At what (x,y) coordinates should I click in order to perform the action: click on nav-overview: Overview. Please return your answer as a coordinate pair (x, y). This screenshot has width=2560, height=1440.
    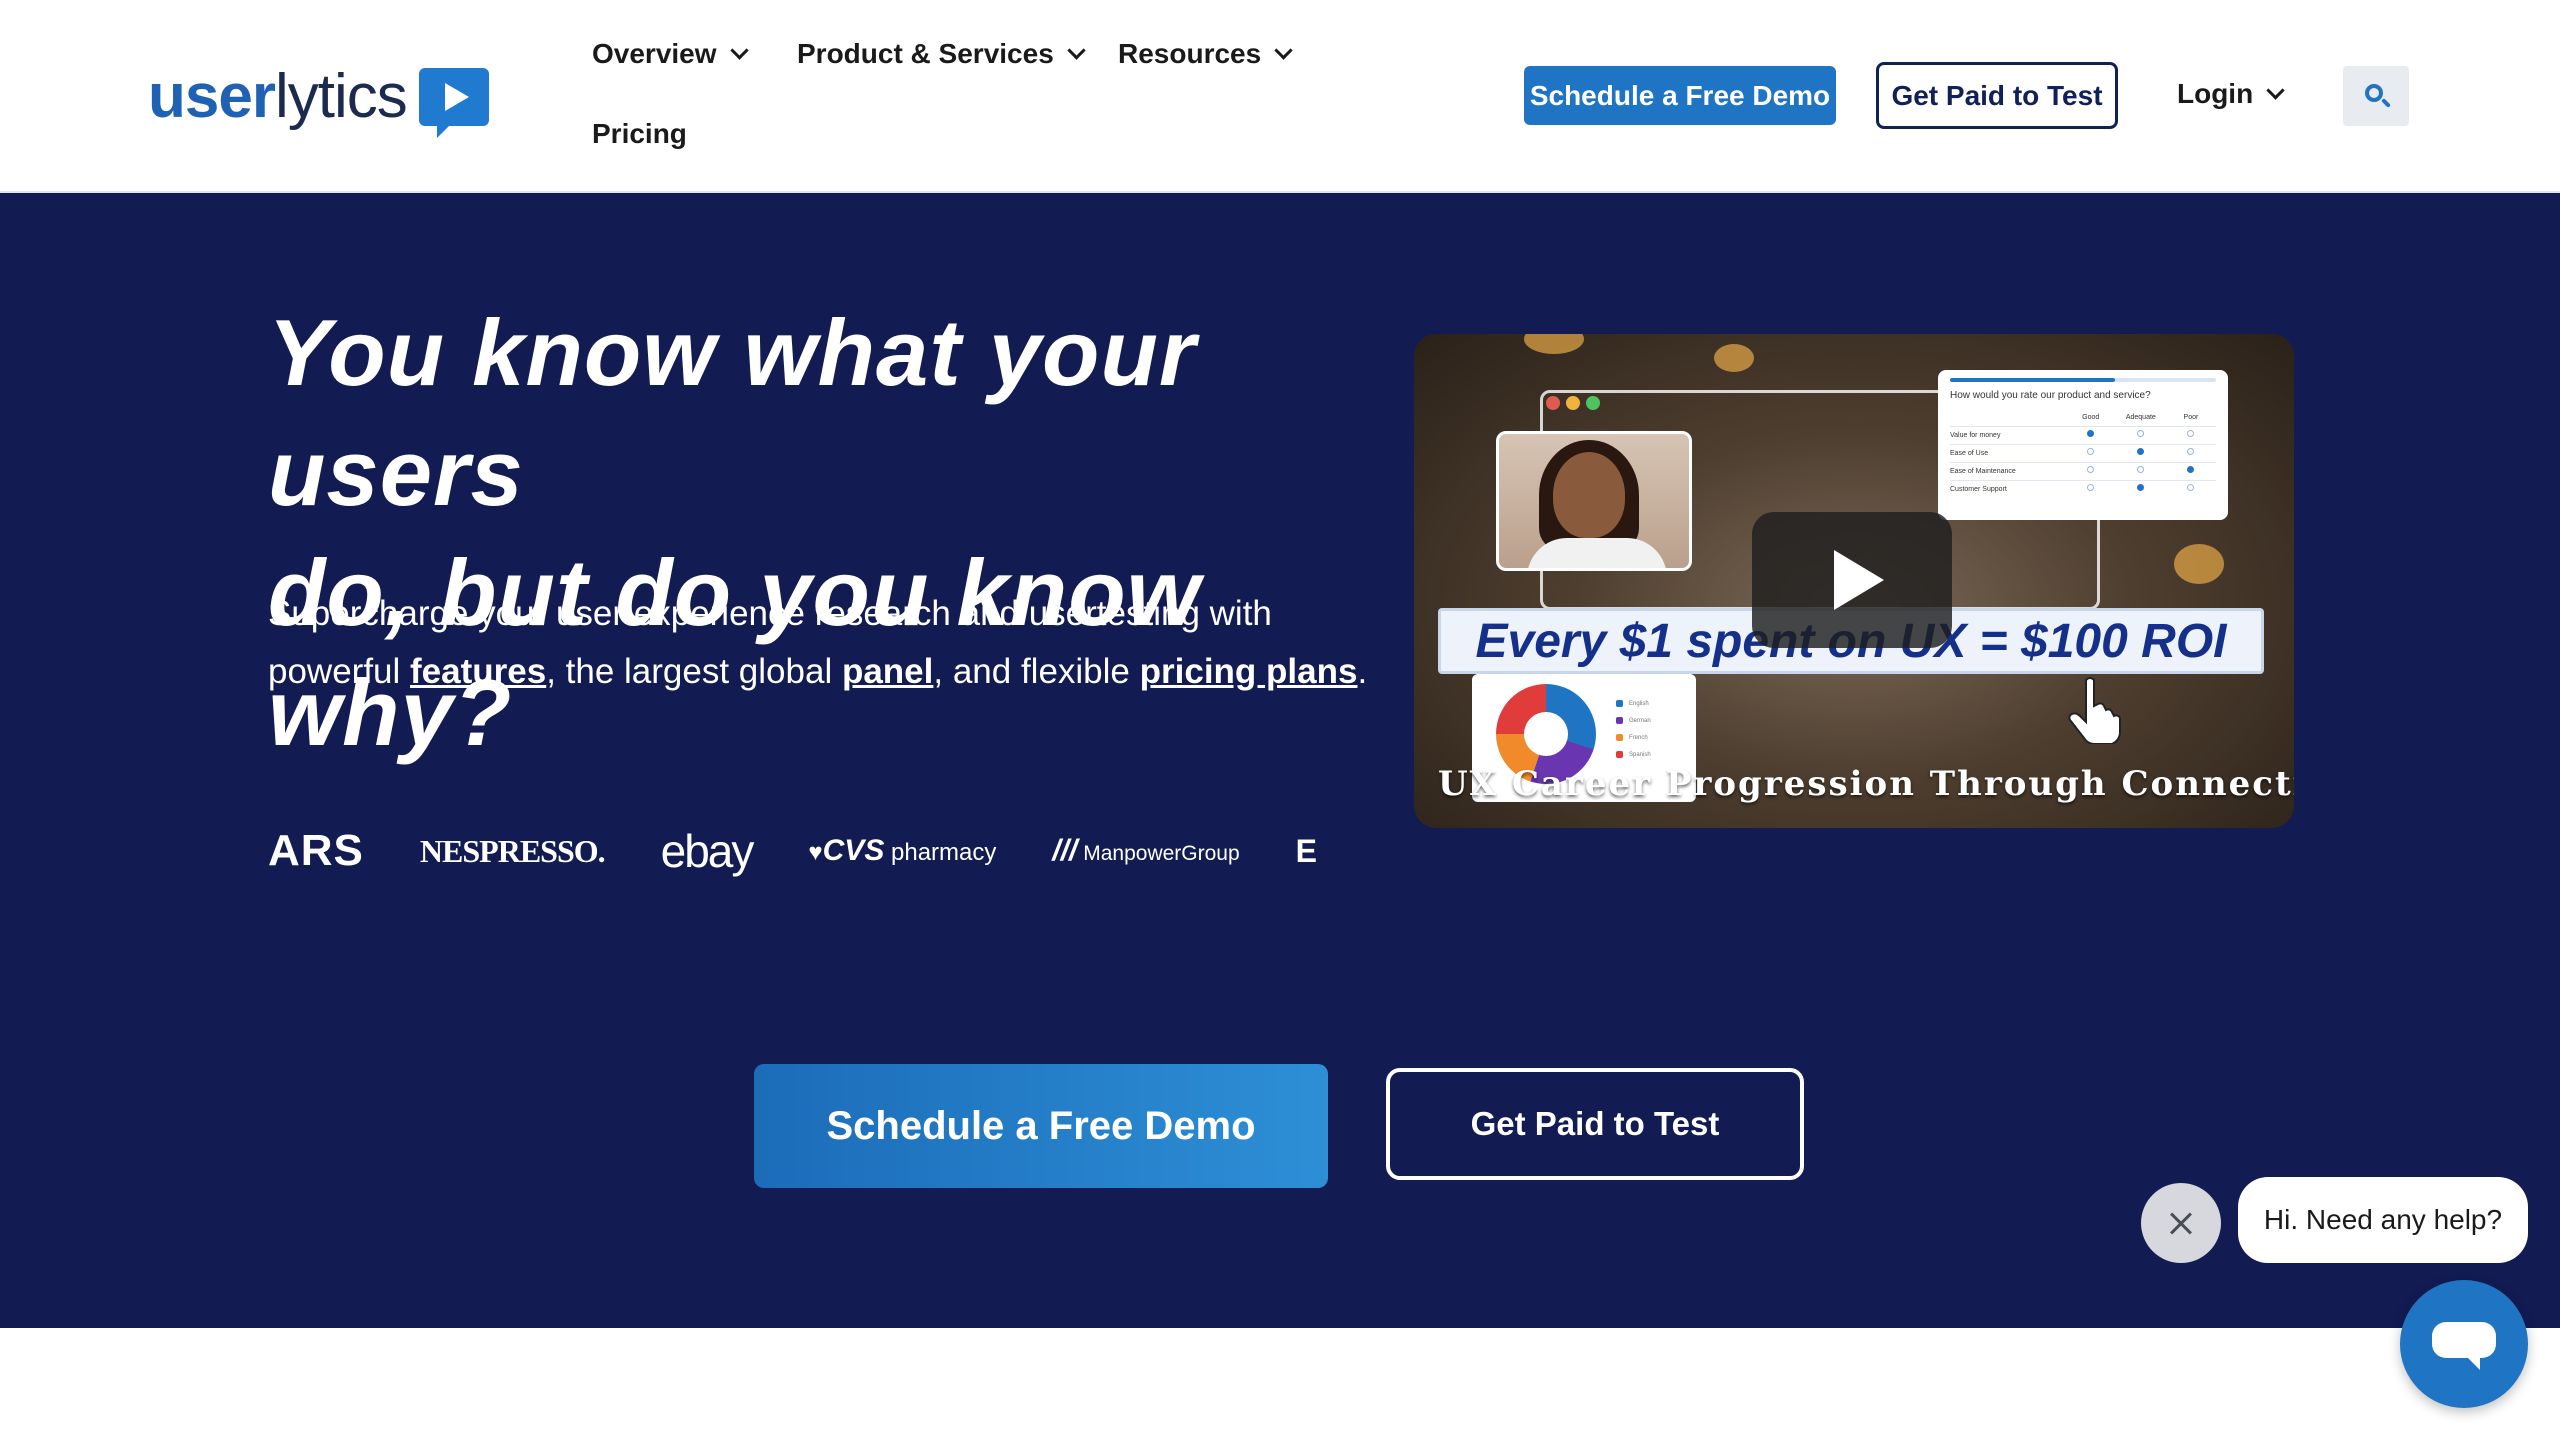
    Looking at the image, I should click on (670, 54).